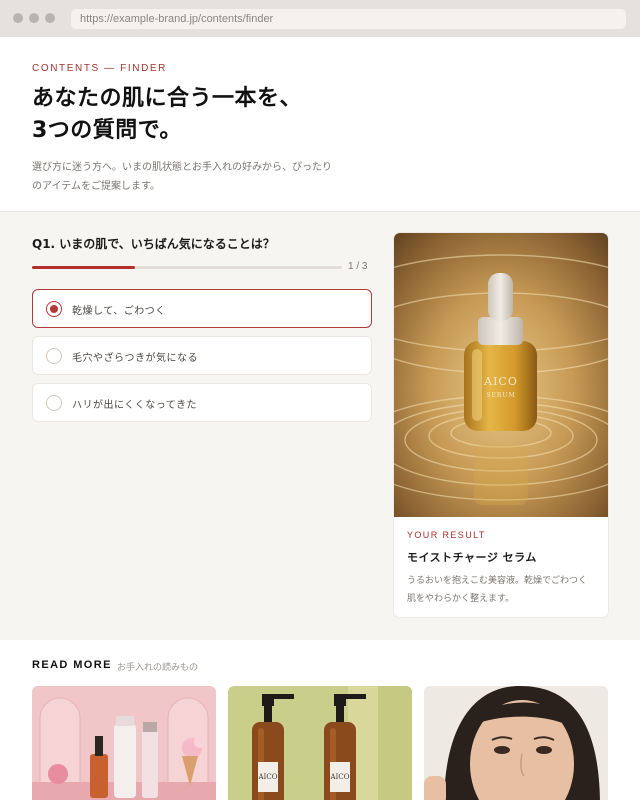  Describe the element at coordinates (119, 311) in the screenshot. I see `quiz-option-label: 乾燥して、ごわつく` at that location.